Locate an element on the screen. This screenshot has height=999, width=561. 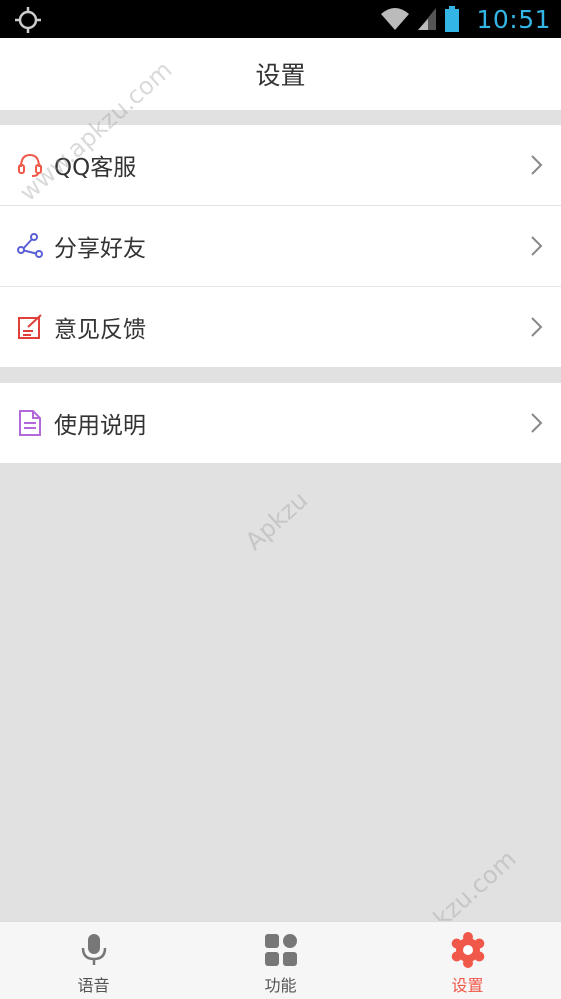
tab-settings: 设置 is located at coordinates (467, 960).